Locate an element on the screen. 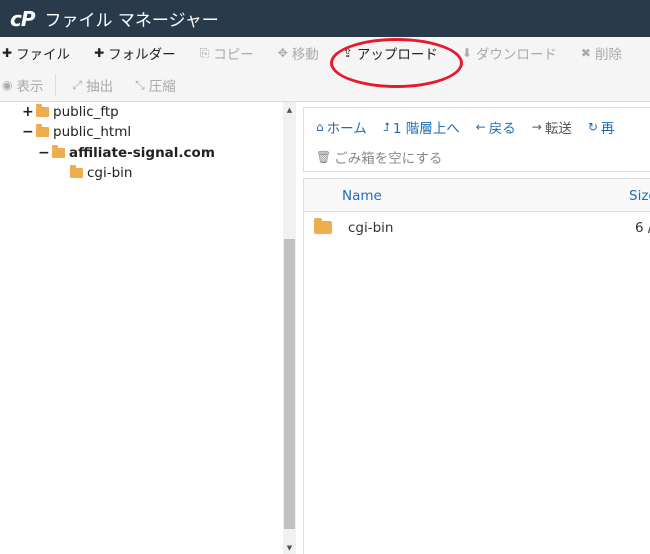  times-icon: ✖ is located at coordinates (585, 53).